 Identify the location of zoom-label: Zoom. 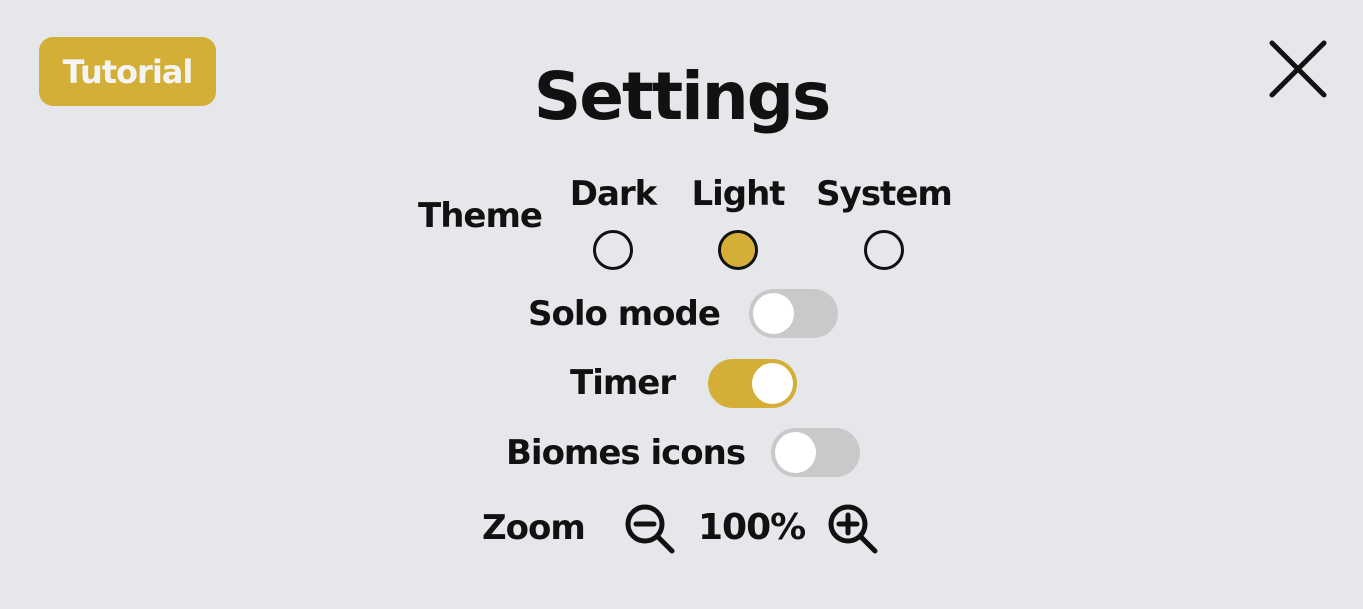
(534, 528).